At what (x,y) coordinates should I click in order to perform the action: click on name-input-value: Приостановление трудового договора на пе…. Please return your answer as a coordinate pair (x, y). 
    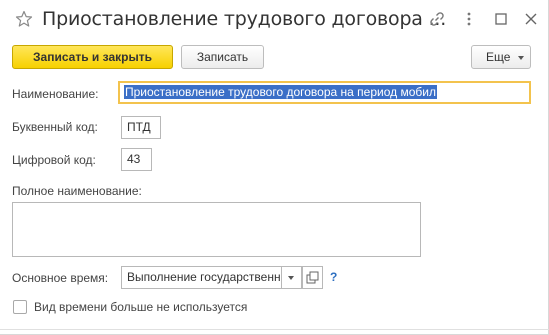
    Looking at the image, I should click on (280, 92).